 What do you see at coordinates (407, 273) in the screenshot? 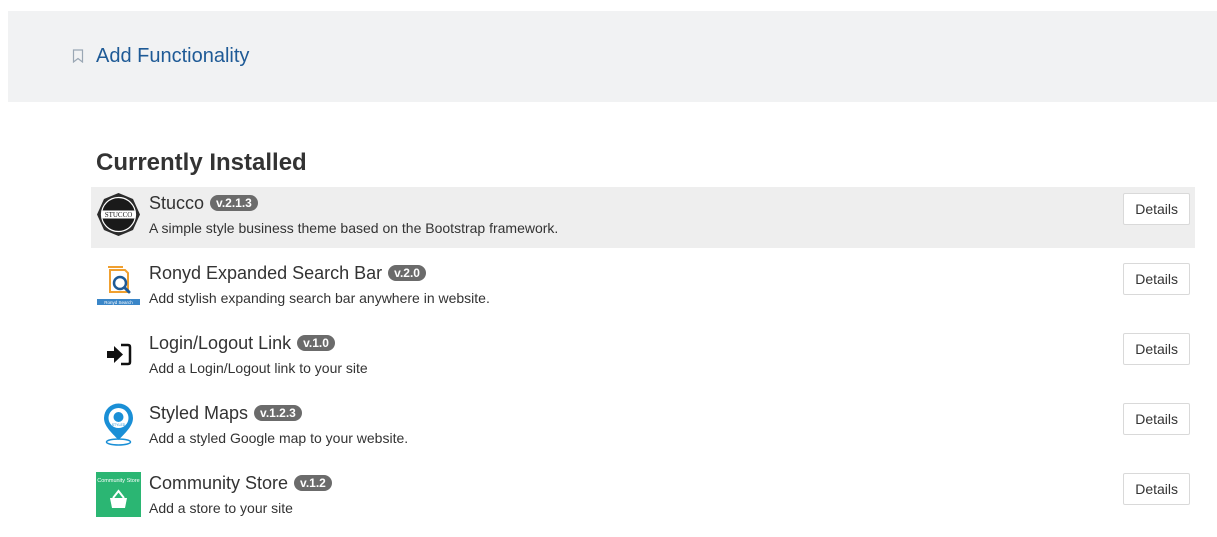
I see `version-badge: v.2.0` at bounding box center [407, 273].